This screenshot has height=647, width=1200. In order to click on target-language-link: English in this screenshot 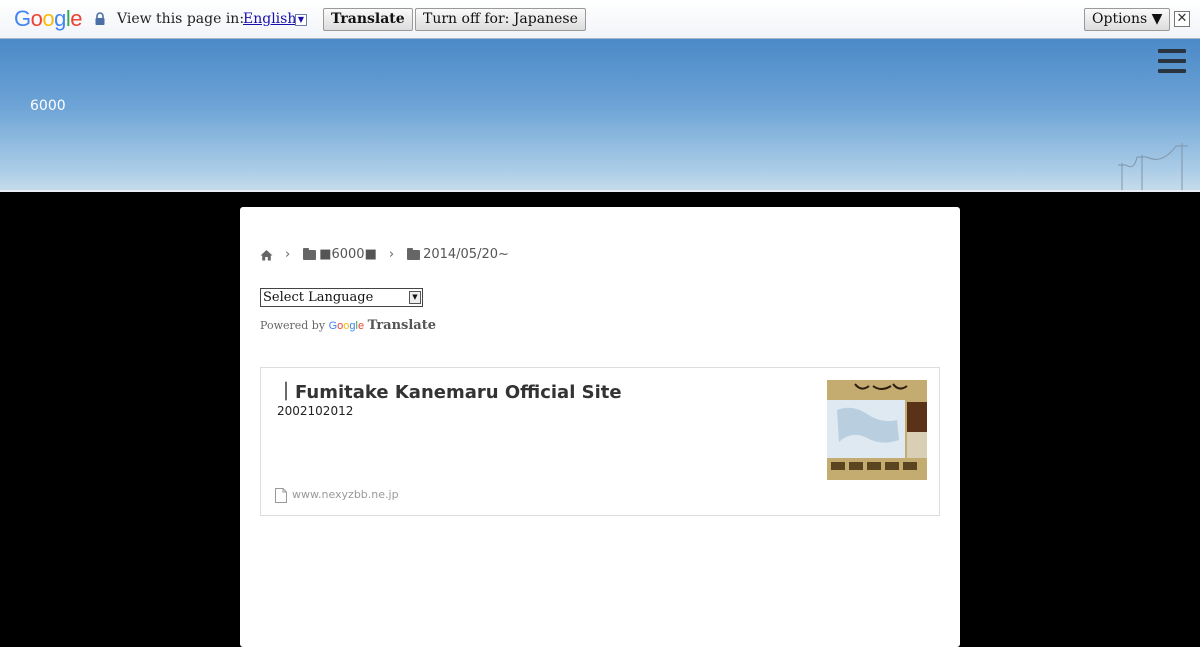, I will do `click(269, 19)`.